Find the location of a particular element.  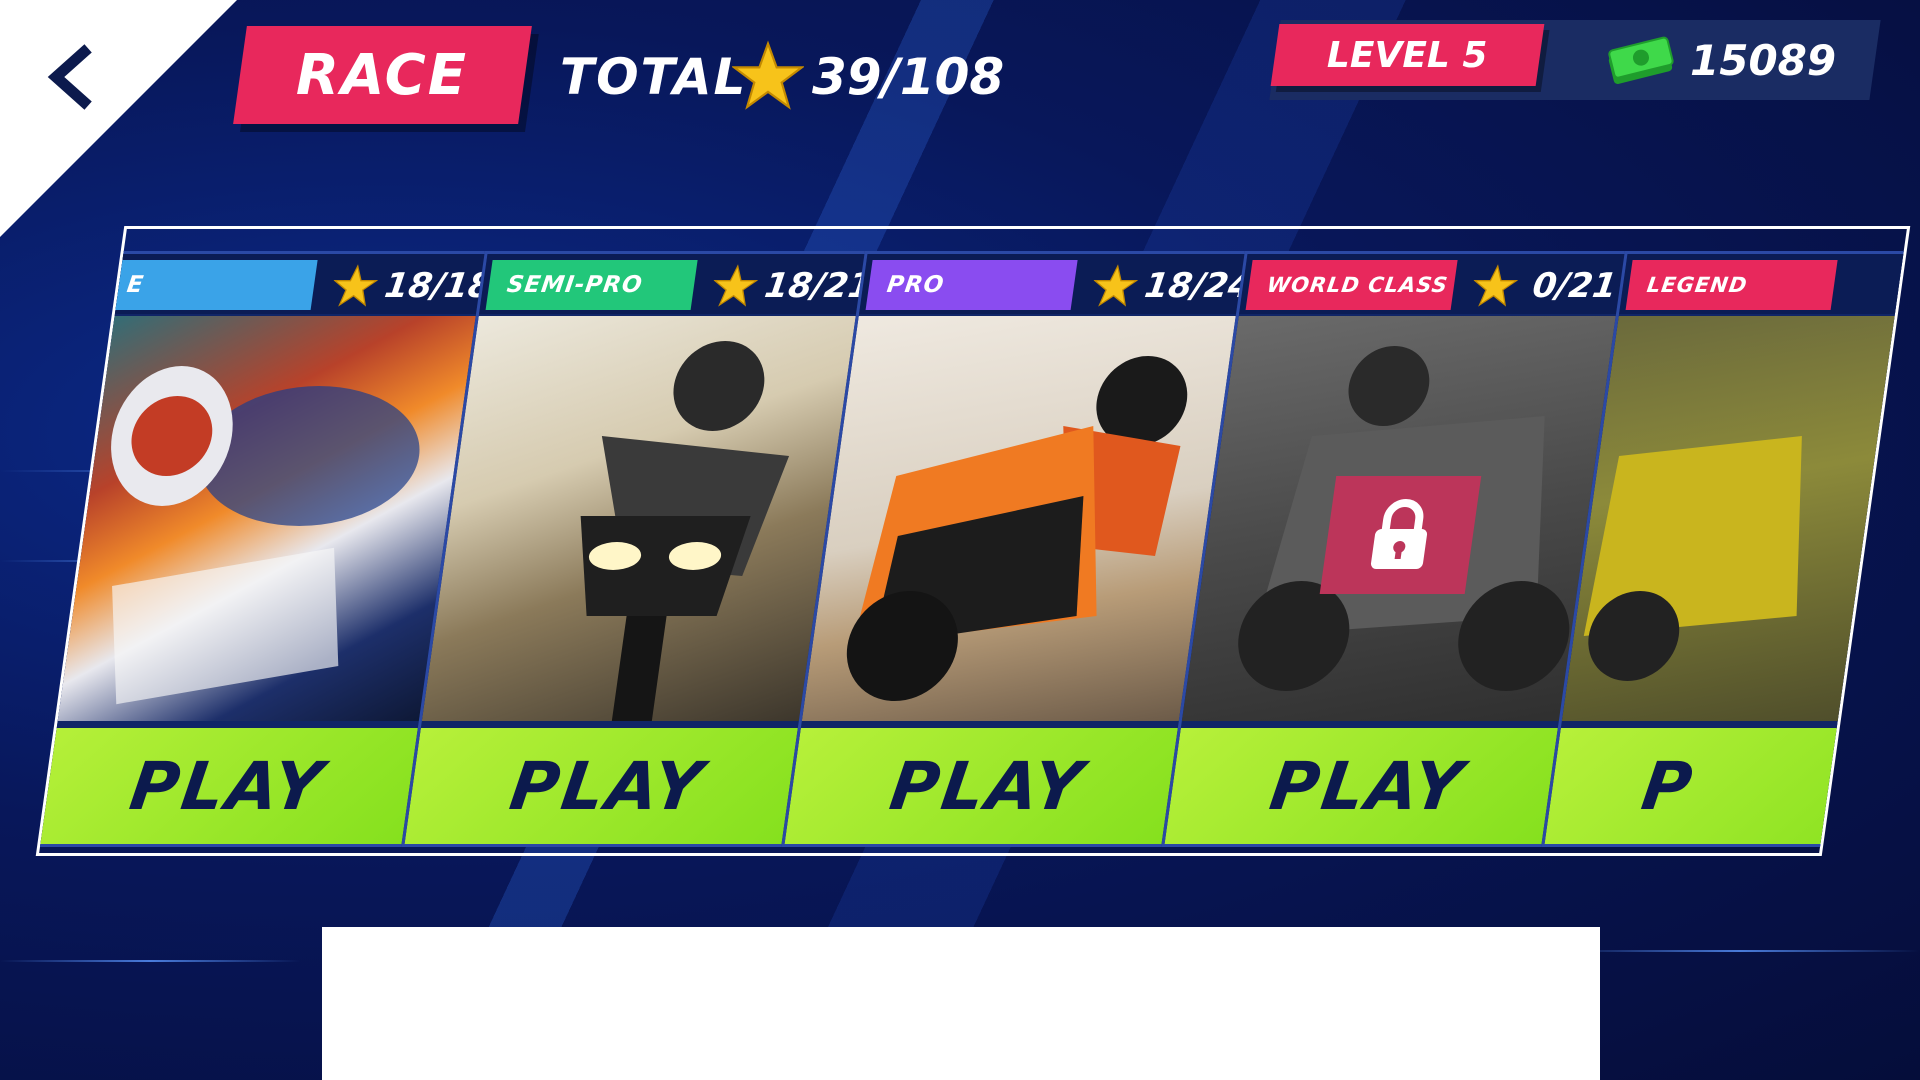

card-stars: 0/21 is located at coordinates (1575, 286).